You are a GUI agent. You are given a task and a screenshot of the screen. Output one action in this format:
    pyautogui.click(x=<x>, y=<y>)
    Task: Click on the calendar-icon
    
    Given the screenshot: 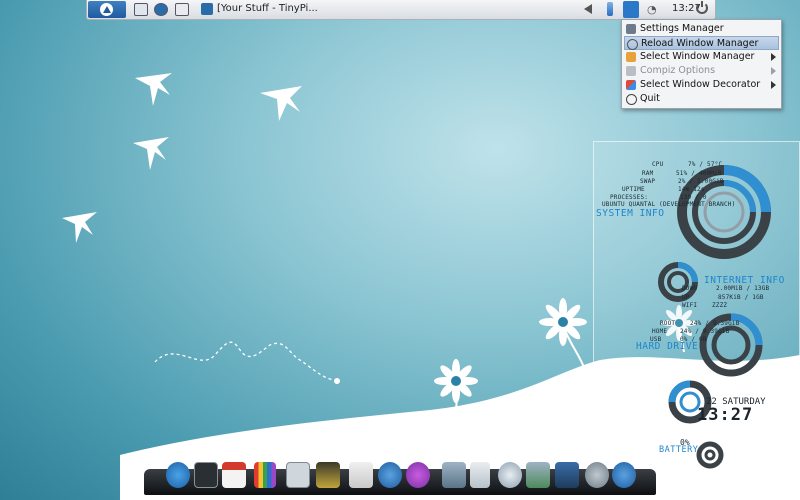 What is the action you would take?
    pyautogui.click(x=234, y=475)
    